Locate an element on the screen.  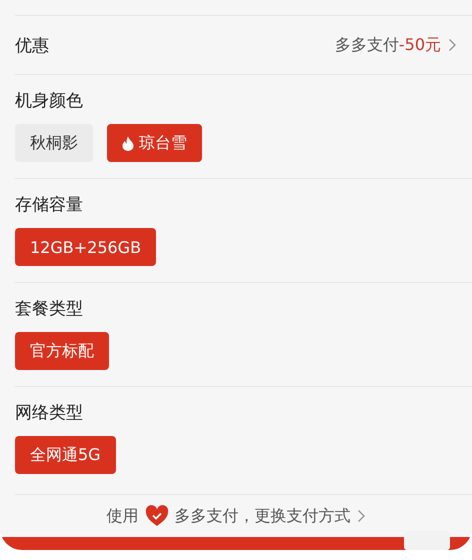
flame-icon is located at coordinates (128, 143).